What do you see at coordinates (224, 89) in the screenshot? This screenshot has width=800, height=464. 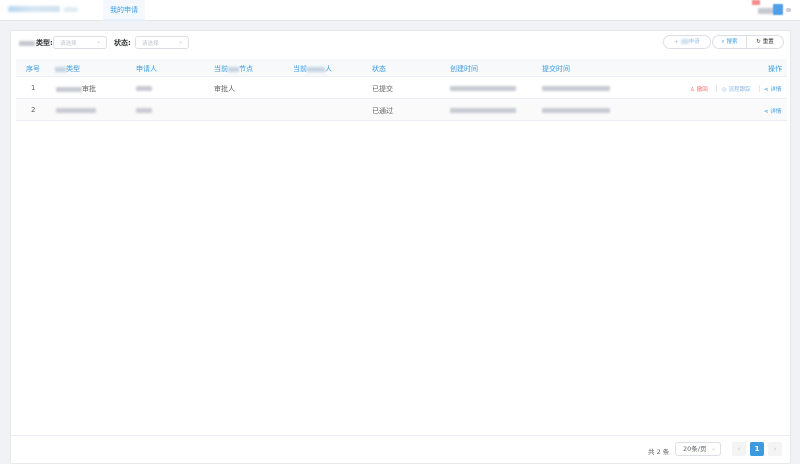 I see `cell-current-node: 审批人` at bounding box center [224, 89].